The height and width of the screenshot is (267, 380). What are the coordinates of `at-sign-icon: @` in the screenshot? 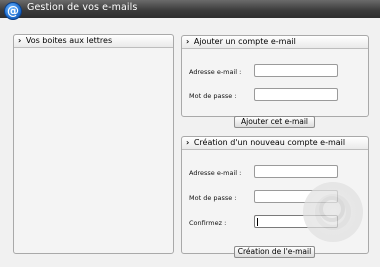 It's located at (13, 11).